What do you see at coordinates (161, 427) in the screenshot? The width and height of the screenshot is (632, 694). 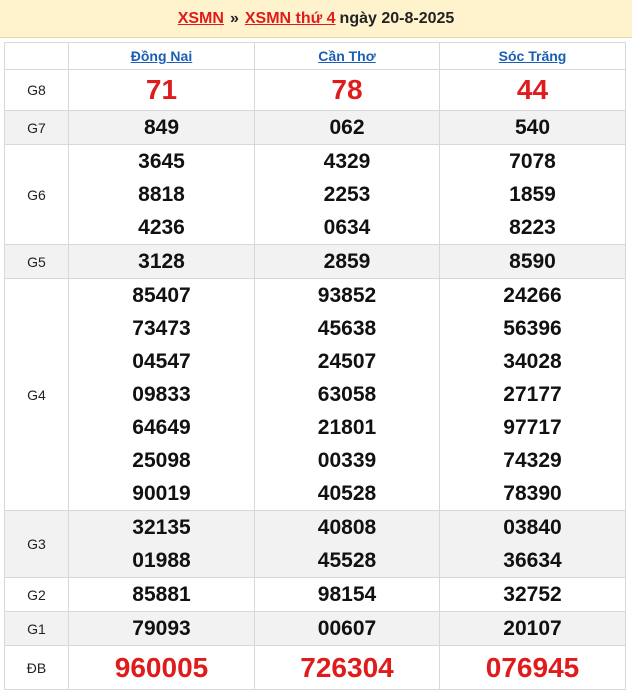 I see `prize-number: 64649` at bounding box center [161, 427].